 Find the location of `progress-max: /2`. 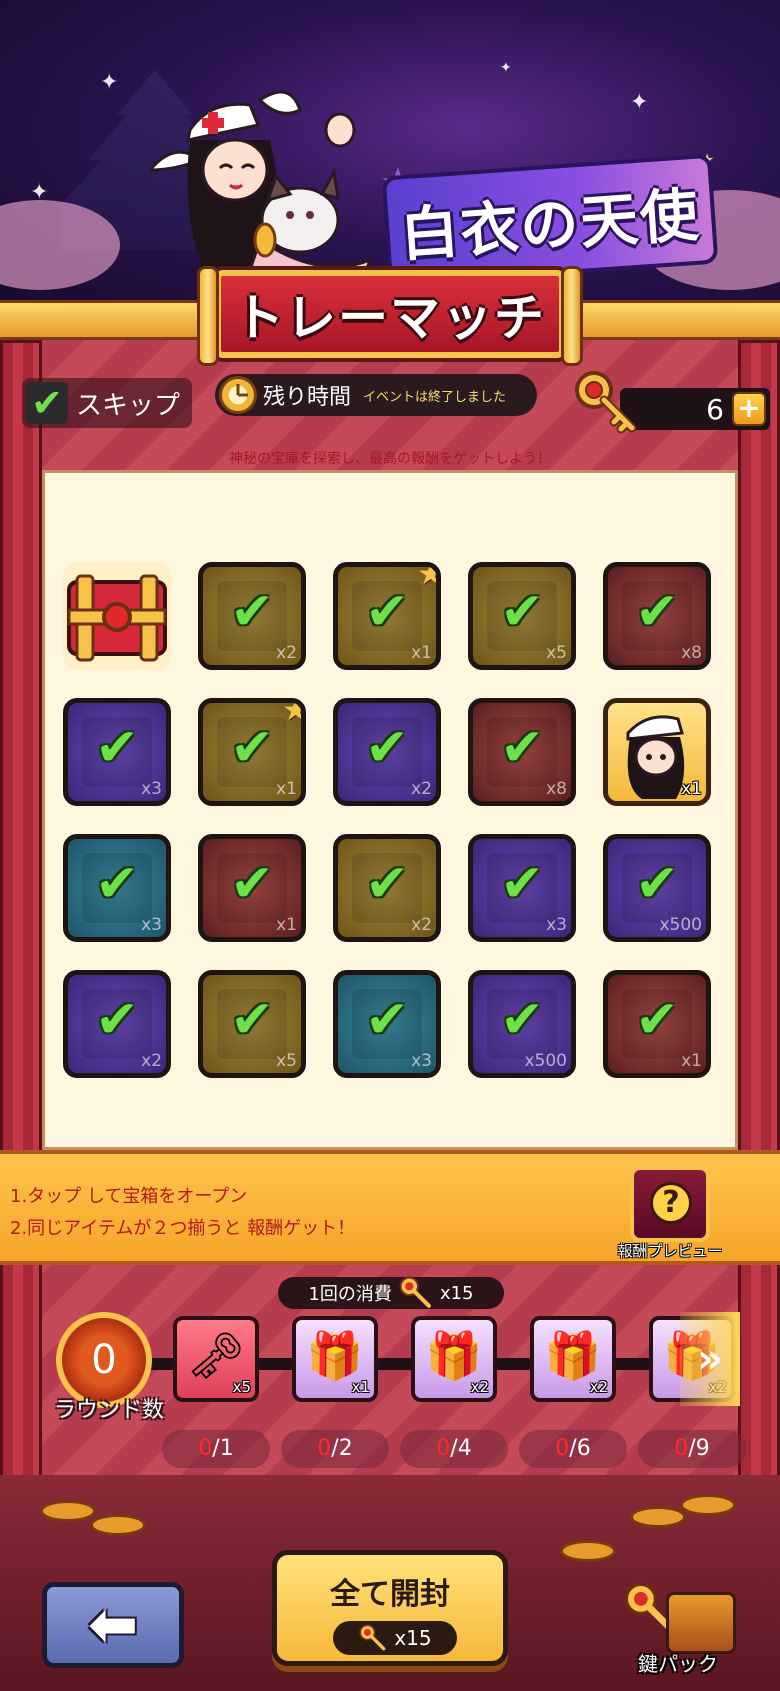

progress-max: /2 is located at coordinates (342, 1448).